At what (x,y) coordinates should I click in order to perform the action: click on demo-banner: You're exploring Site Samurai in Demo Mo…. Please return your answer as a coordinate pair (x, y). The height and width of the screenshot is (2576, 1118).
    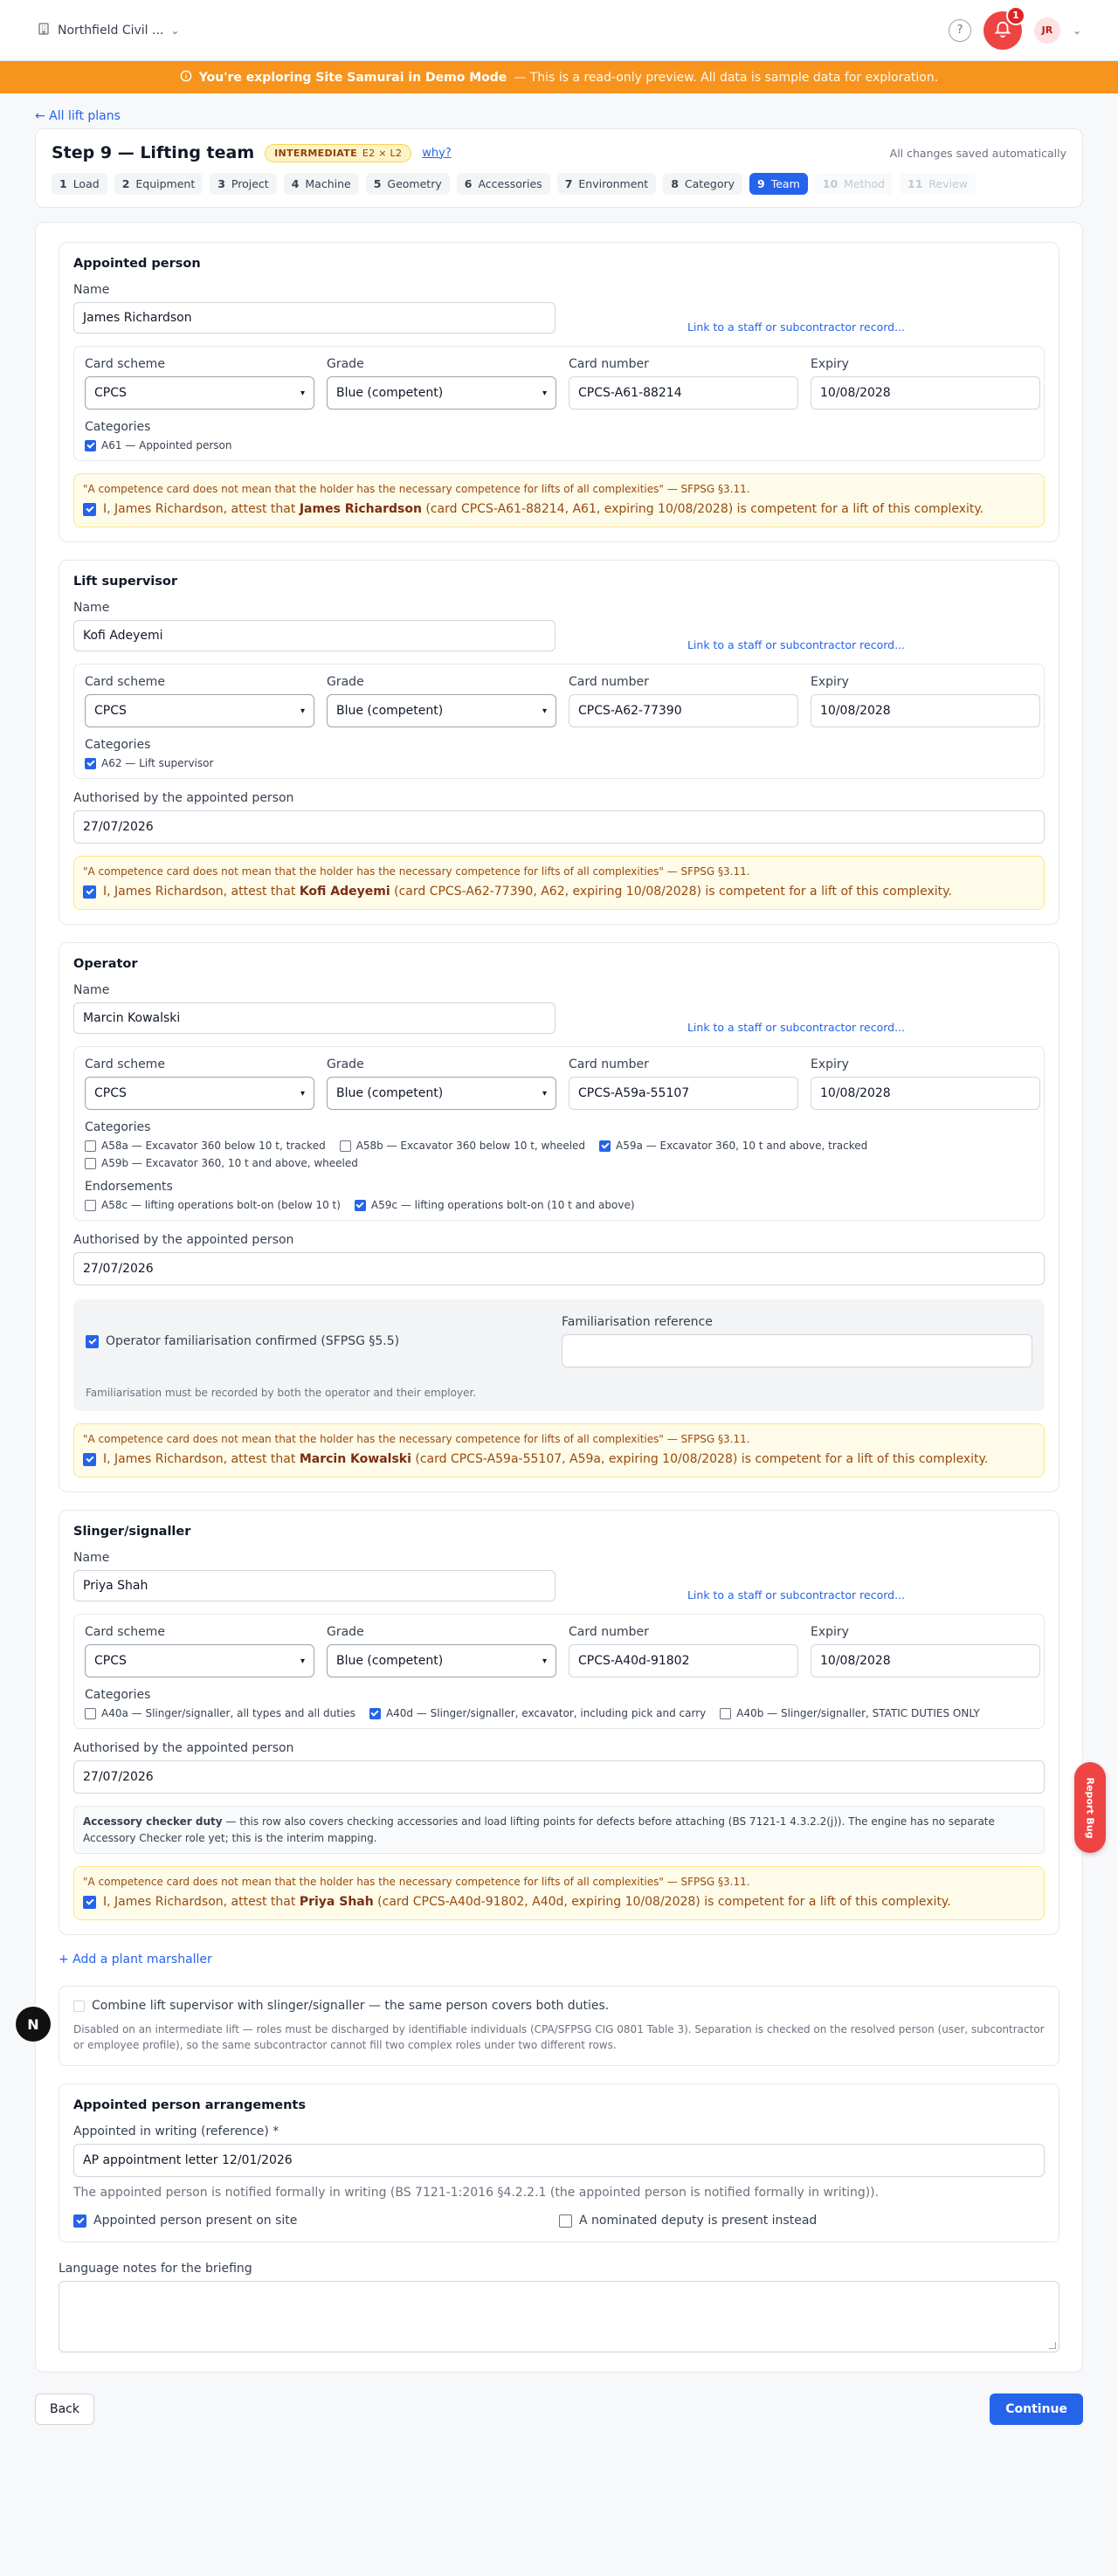
    Looking at the image, I should click on (559, 77).